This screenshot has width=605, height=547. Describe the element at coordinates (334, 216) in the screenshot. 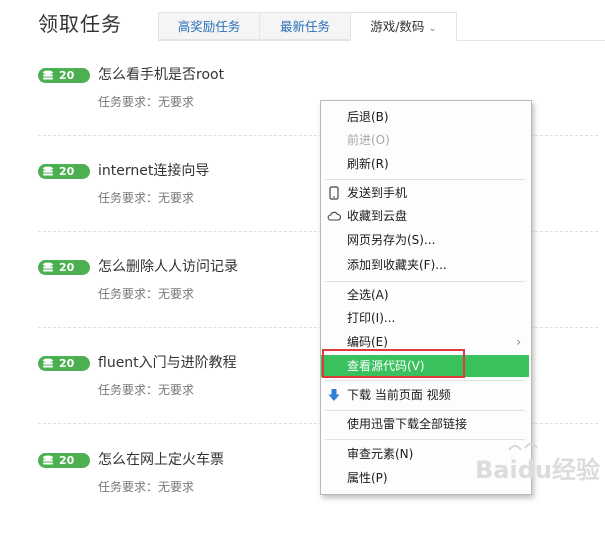

I see `cloud-icon` at that location.